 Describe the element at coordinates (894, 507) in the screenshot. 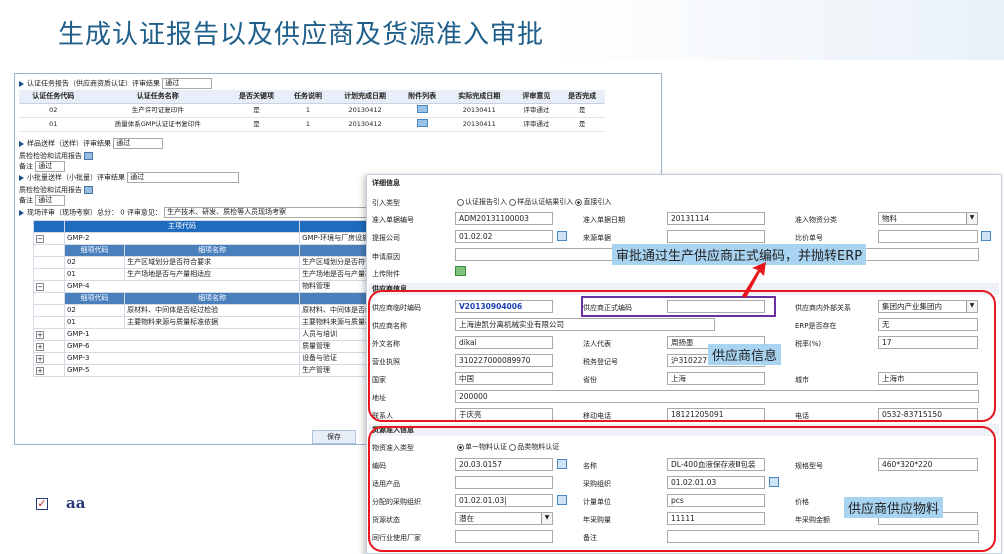

I see `callout-goods: 供应商供应物料` at that location.